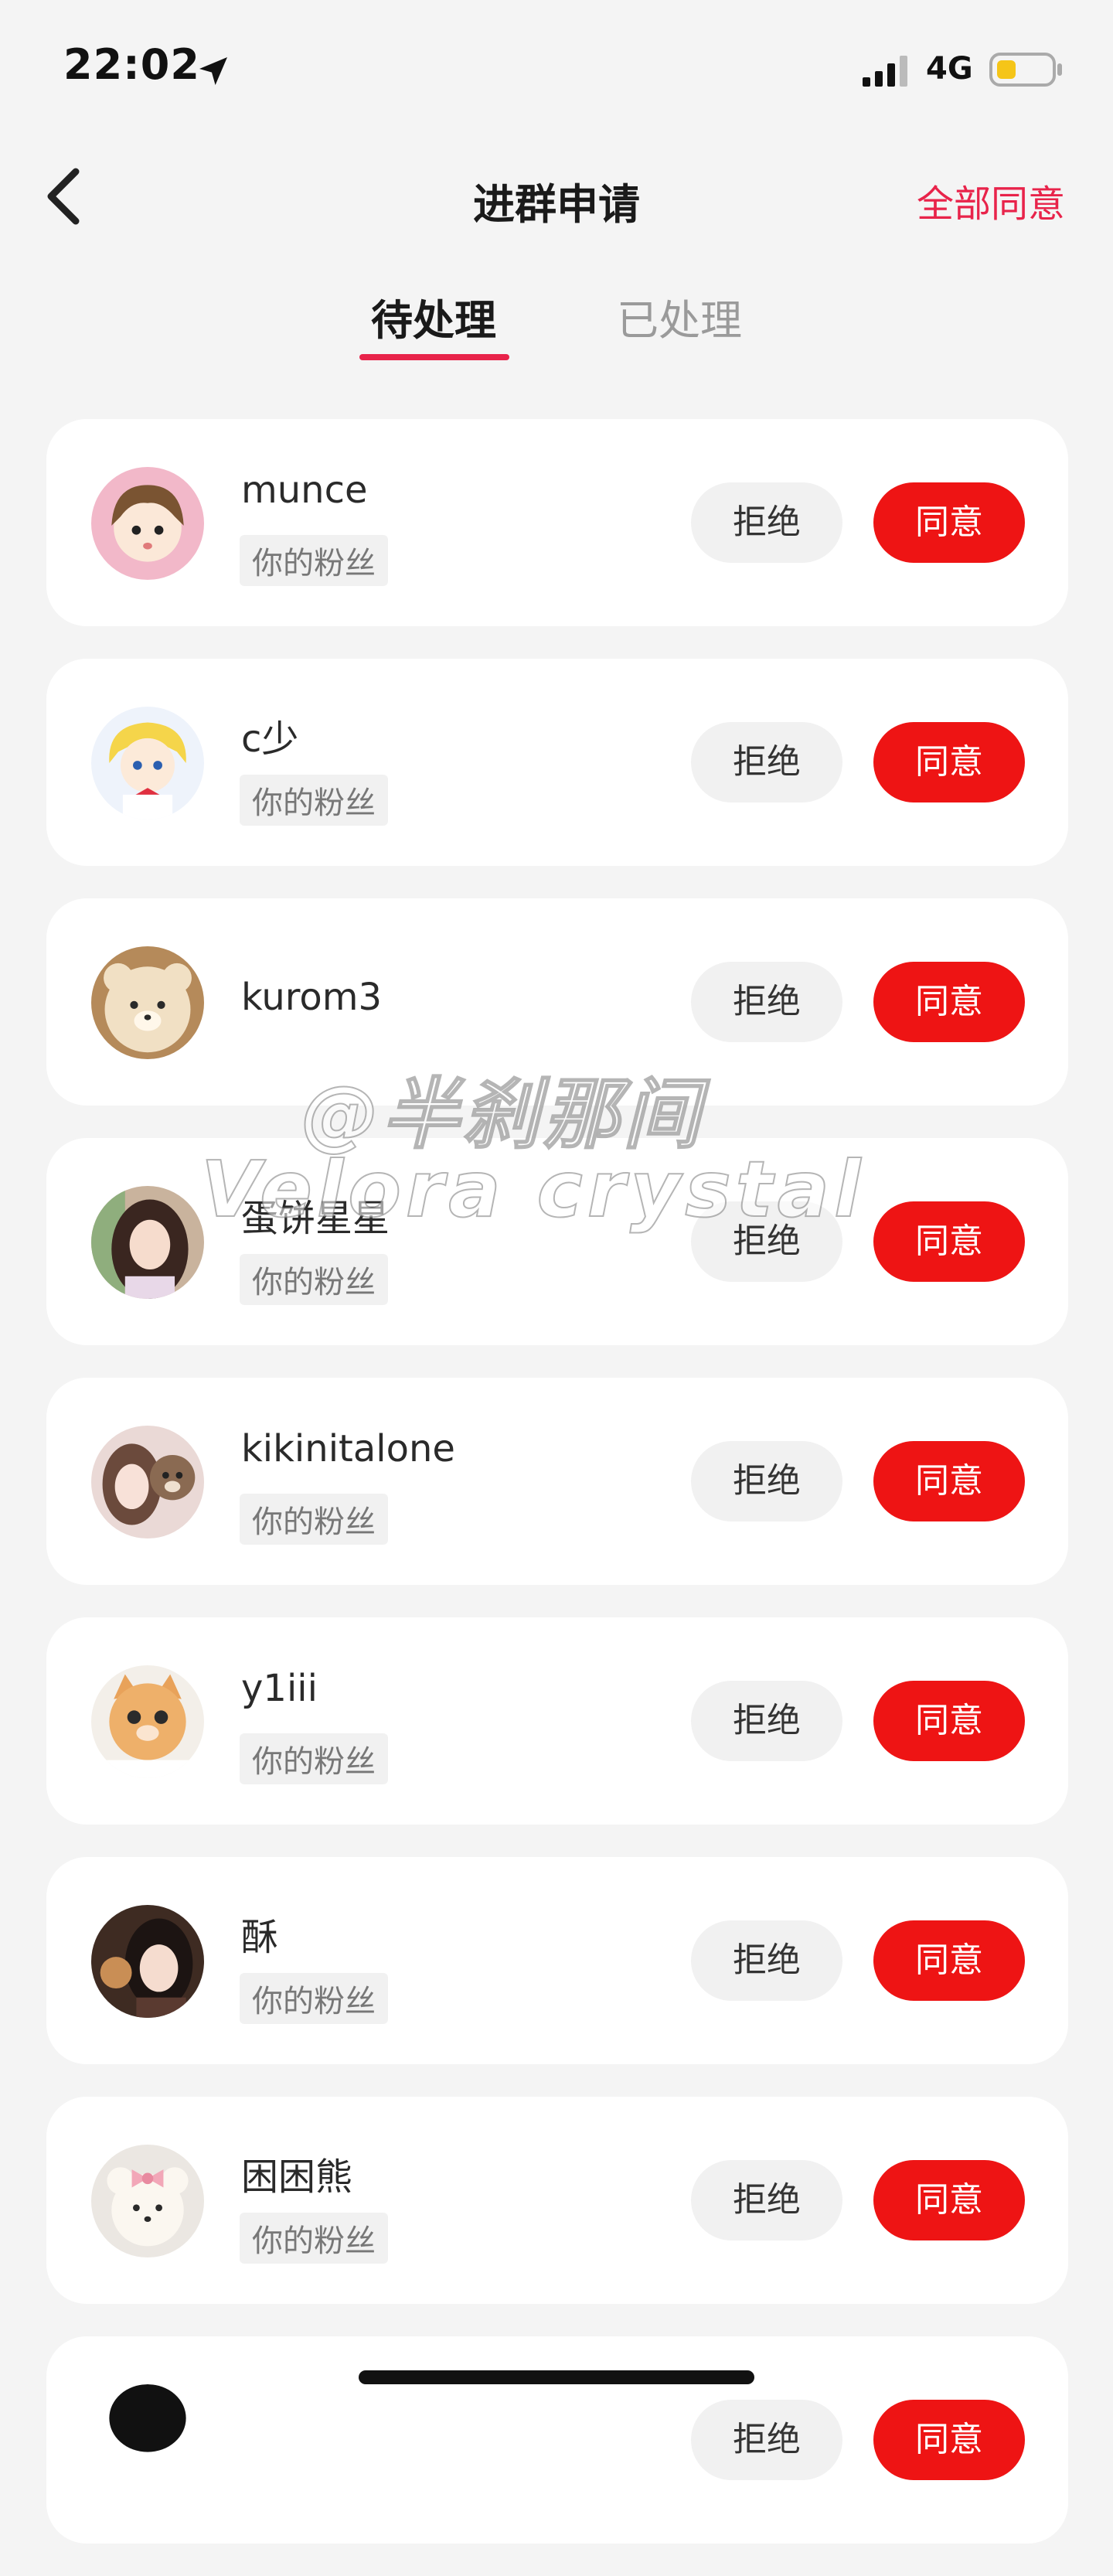 Image resolution: width=1113 pixels, height=2576 pixels. Describe the element at coordinates (885, 71) in the screenshot. I see `signal-icon` at that location.